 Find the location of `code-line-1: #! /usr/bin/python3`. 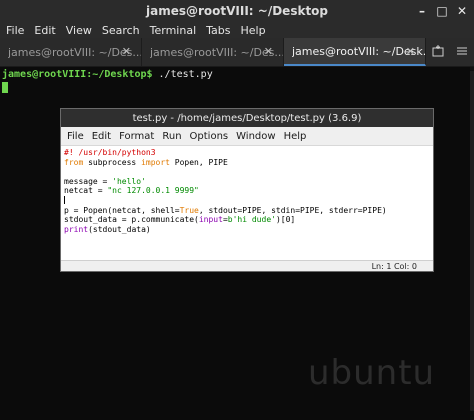

code-line-1: #! /usr/bin/python3 is located at coordinates (110, 152).